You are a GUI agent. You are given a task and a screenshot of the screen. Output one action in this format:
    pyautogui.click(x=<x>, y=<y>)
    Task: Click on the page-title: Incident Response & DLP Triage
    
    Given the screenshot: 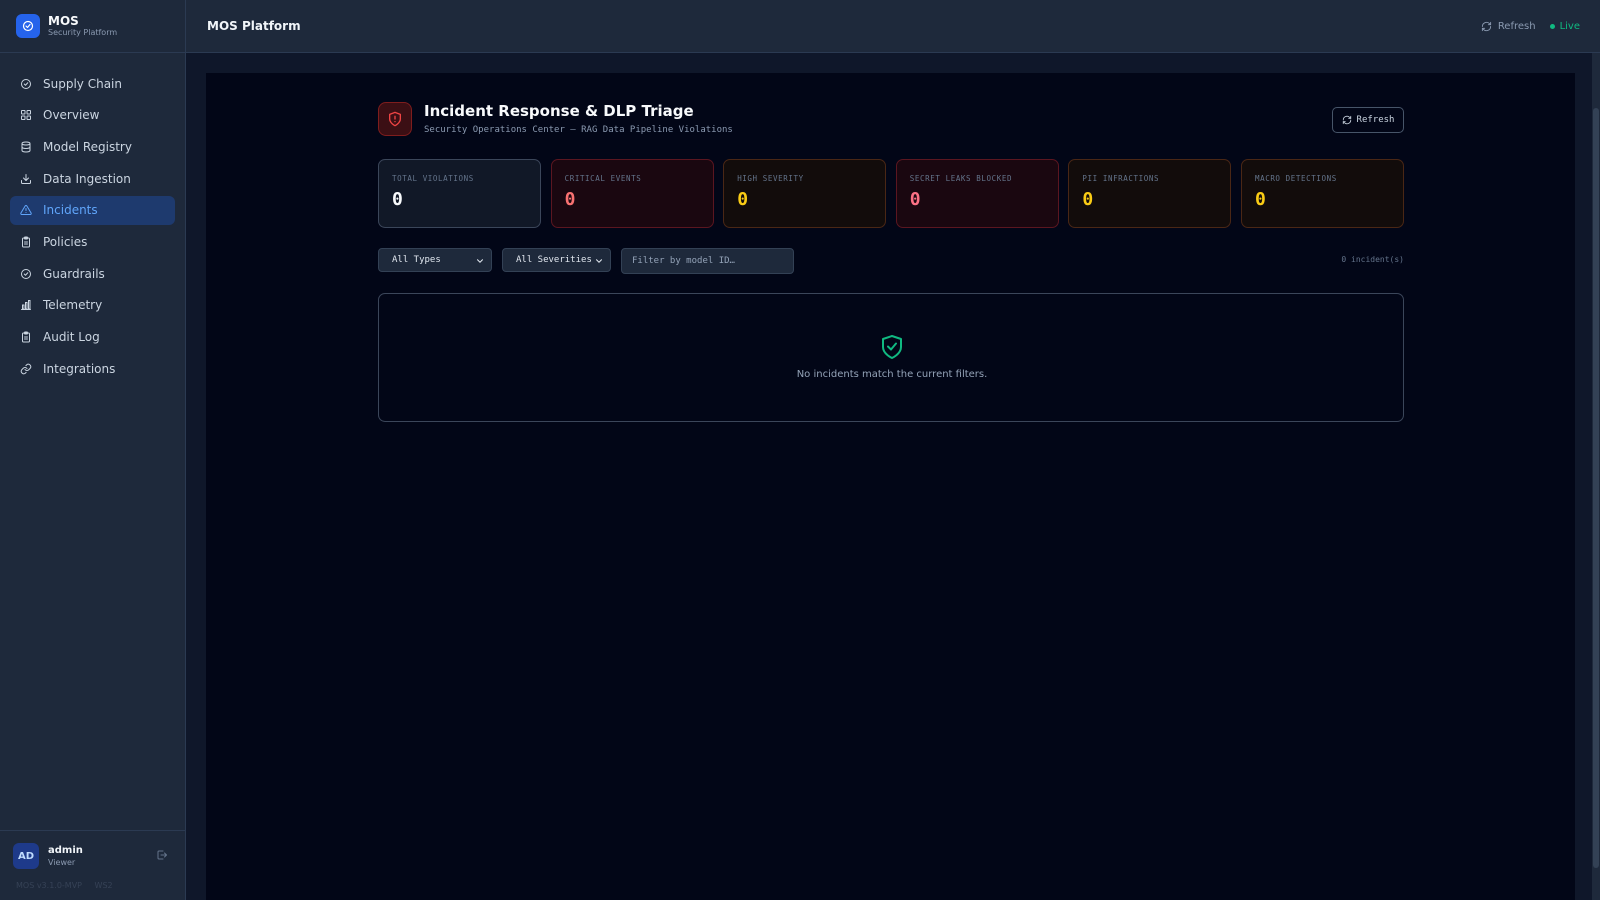 What is the action you would take?
    pyautogui.click(x=559, y=111)
    